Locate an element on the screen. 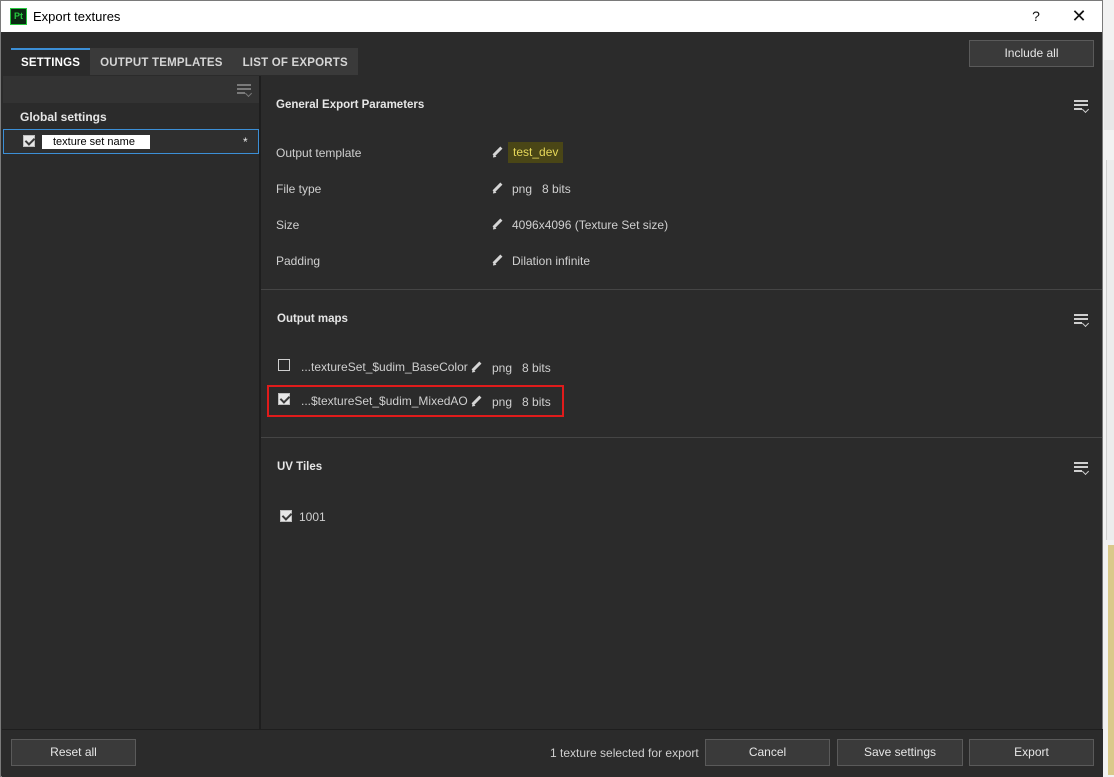 The height and width of the screenshot is (777, 1114). file-type-value: png 8 bits is located at coordinates (541, 189).